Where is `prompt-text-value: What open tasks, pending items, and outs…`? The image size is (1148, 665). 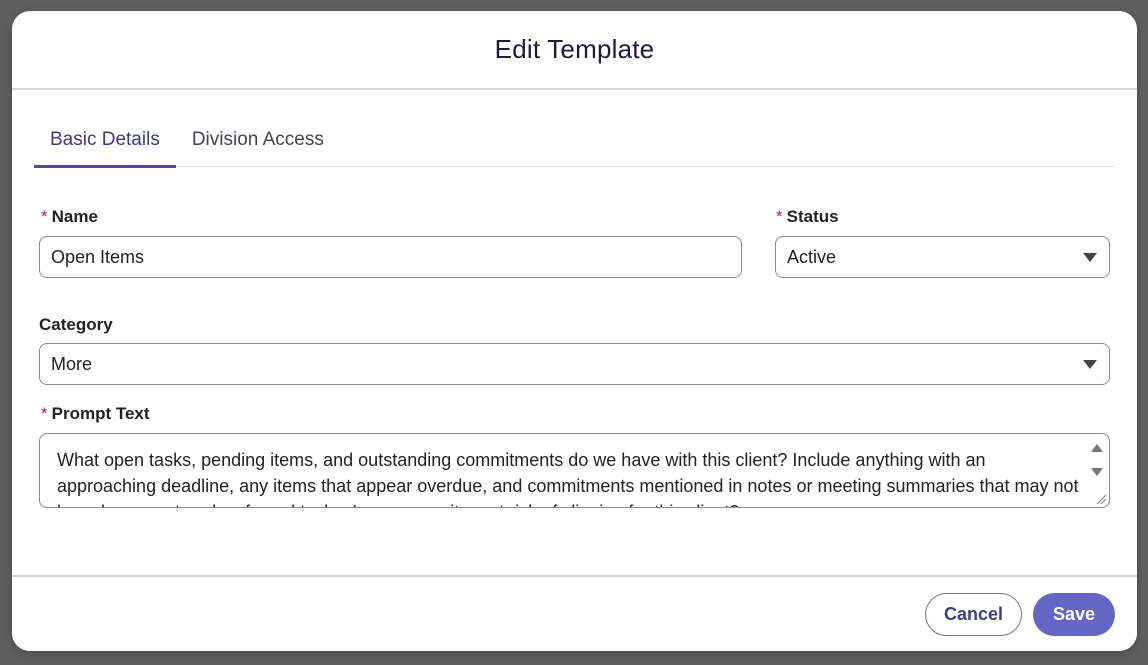 prompt-text-value: What open tasks, pending items, and outs… is located at coordinates (568, 478).